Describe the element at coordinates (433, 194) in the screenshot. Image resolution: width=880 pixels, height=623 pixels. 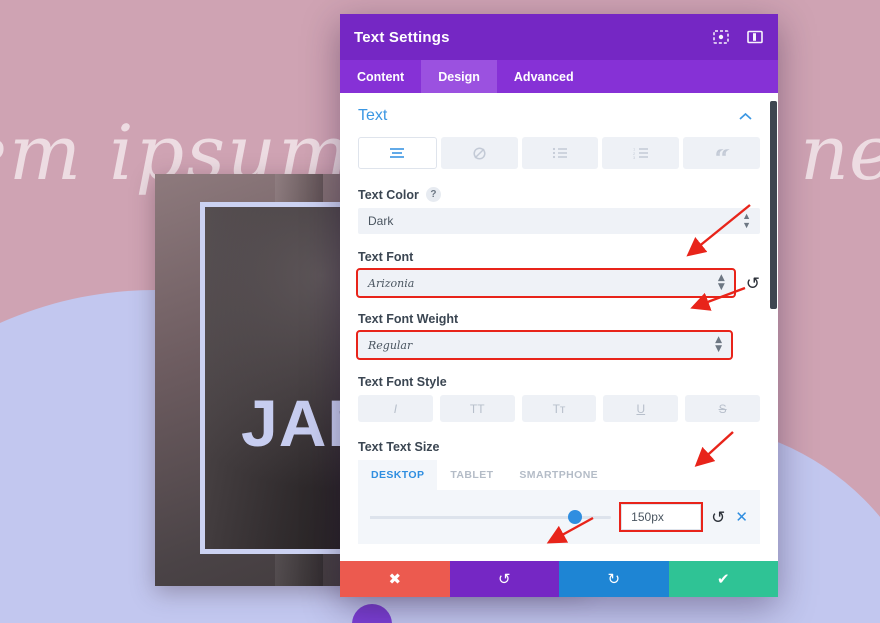
I see `help-icon: ?` at that location.